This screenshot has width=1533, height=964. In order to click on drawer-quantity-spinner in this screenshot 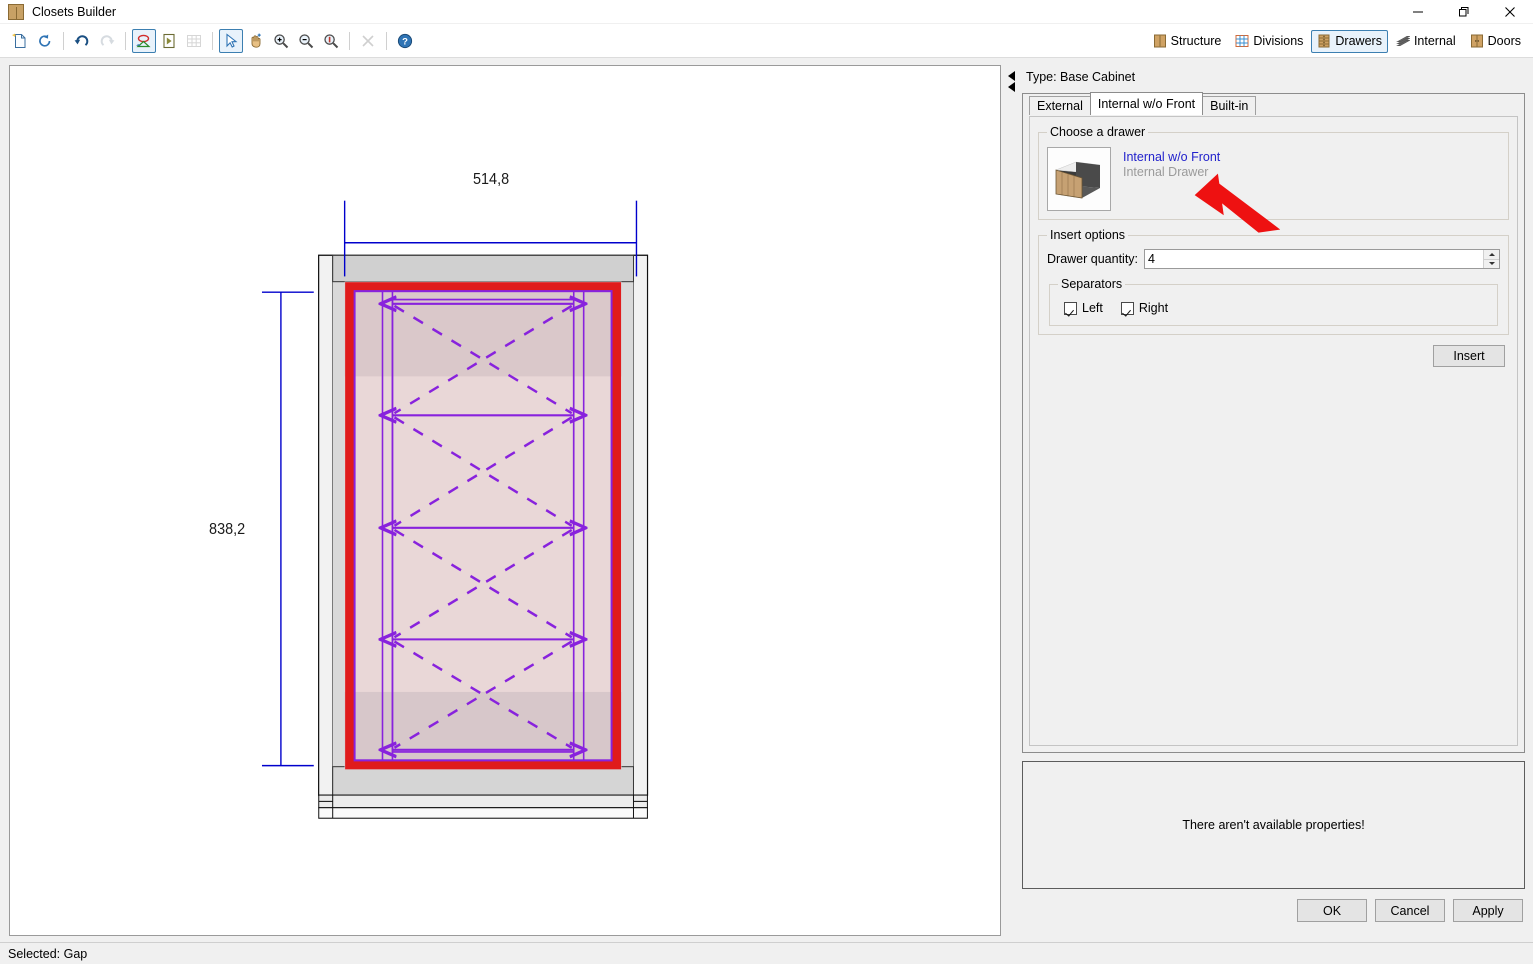, I will do `click(1322, 259)`.